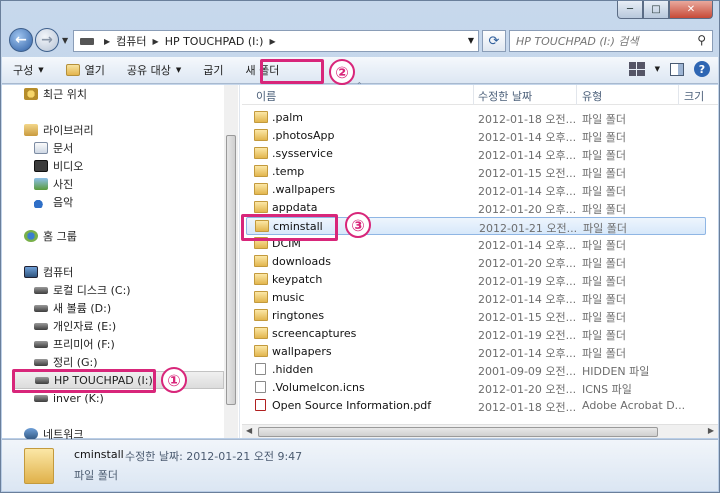  Describe the element at coordinates (154, 70) in the screenshot. I see `share-with-button: 공유 대상 ▼` at that location.